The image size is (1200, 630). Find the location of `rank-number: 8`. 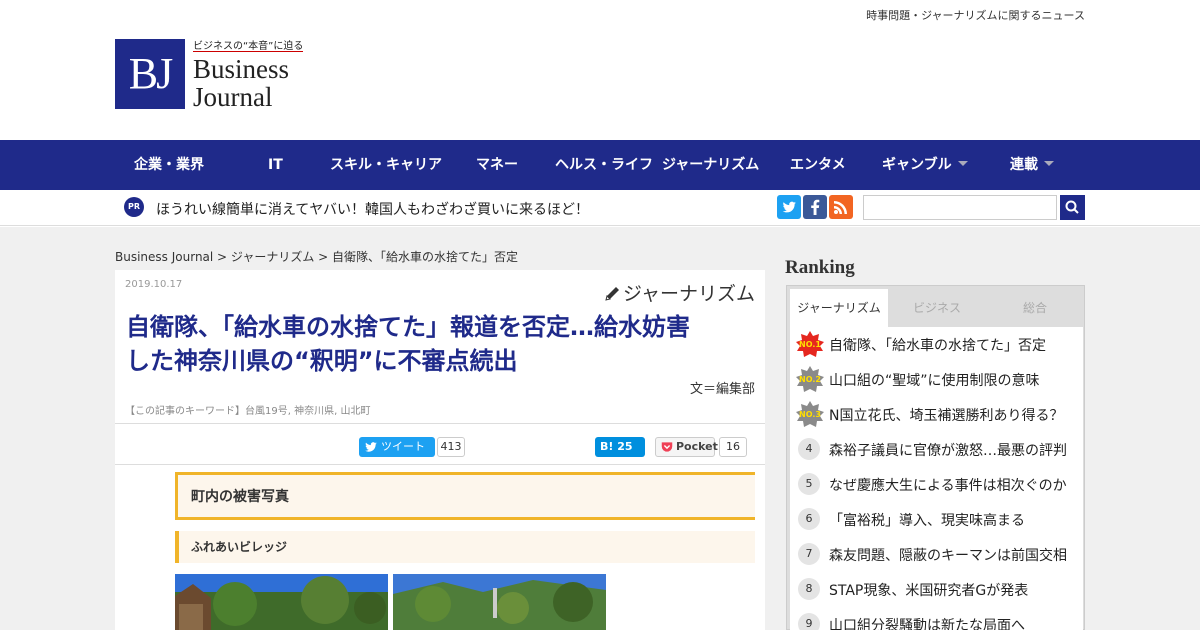

rank-number: 8 is located at coordinates (809, 589).